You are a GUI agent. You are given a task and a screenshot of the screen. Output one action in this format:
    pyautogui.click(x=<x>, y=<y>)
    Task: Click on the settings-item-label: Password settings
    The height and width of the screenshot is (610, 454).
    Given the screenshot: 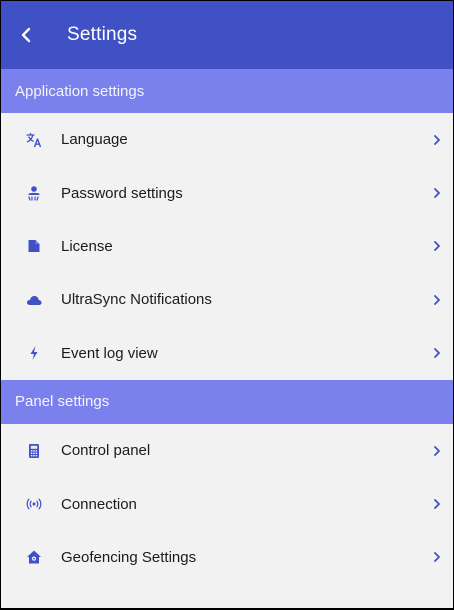 What is the action you would take?
    pyautogui.click(x=122, y=193)
    